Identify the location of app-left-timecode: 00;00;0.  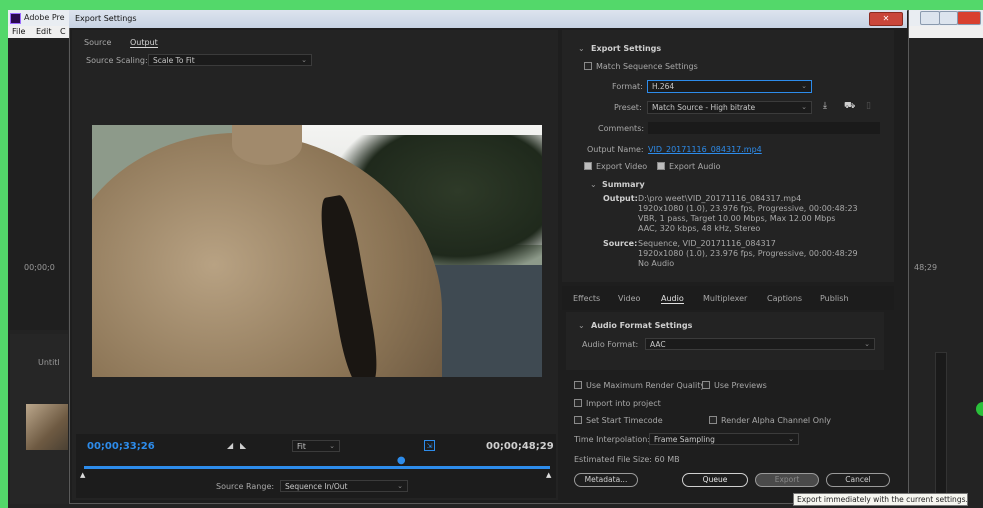
(39, 267).